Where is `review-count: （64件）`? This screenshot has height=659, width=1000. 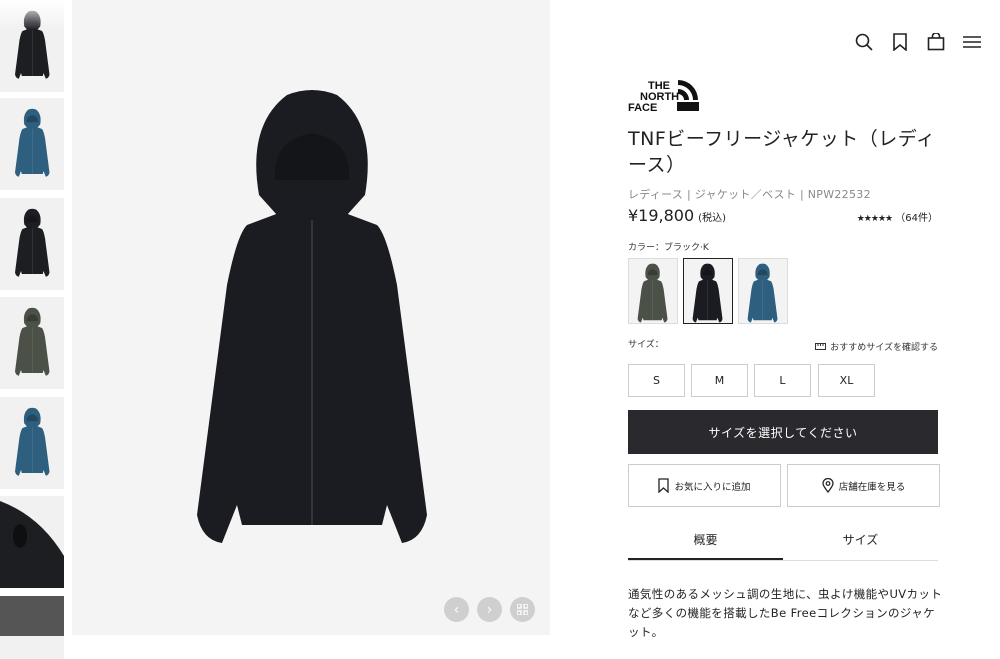 review-count: （64件） is located at coordinates (916, 218).